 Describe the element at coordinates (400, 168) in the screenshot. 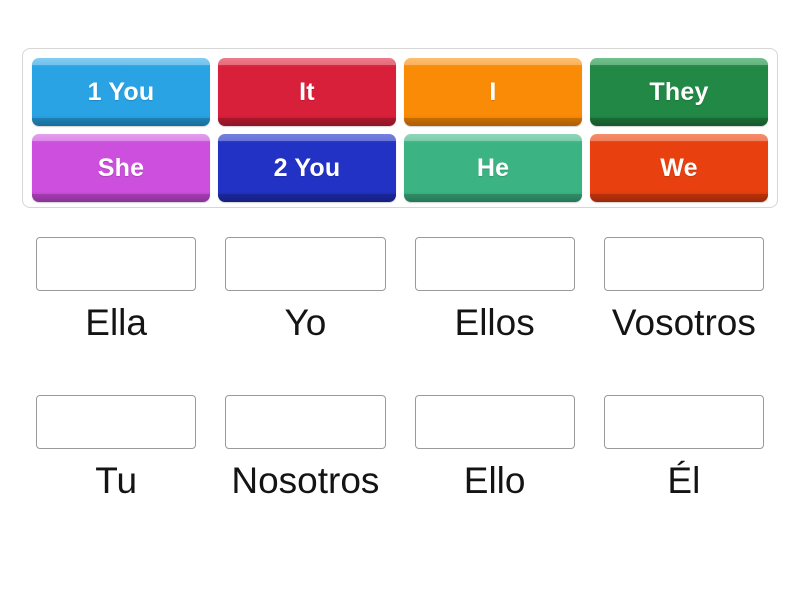

I see `tile-row: She 2 You He We` at that location.